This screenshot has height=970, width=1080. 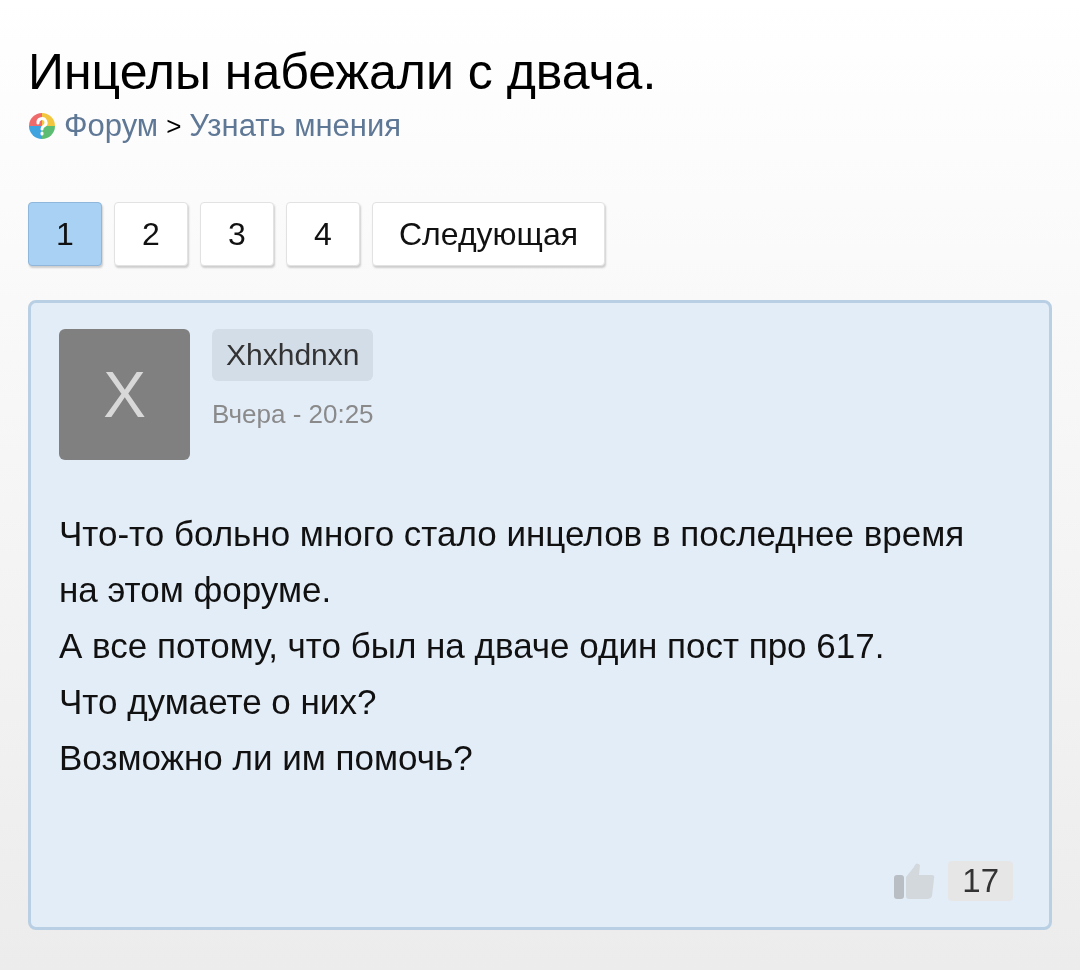 I want to click on breadcrumb-link: Узнать мнения, so click(x=295, y=126).